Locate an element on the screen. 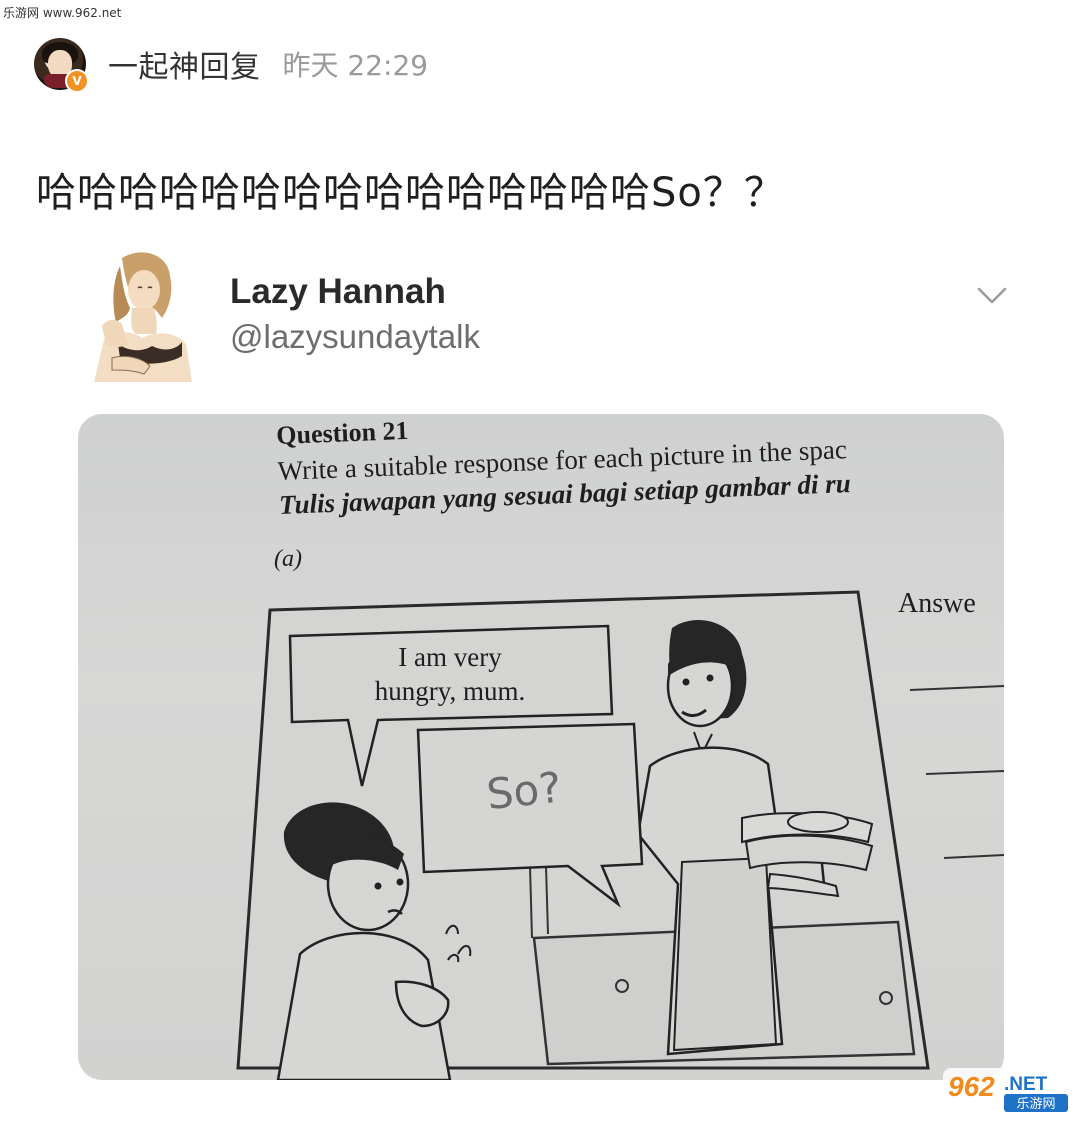  question-heading: Question 21 is located at coordinates (342, 433).